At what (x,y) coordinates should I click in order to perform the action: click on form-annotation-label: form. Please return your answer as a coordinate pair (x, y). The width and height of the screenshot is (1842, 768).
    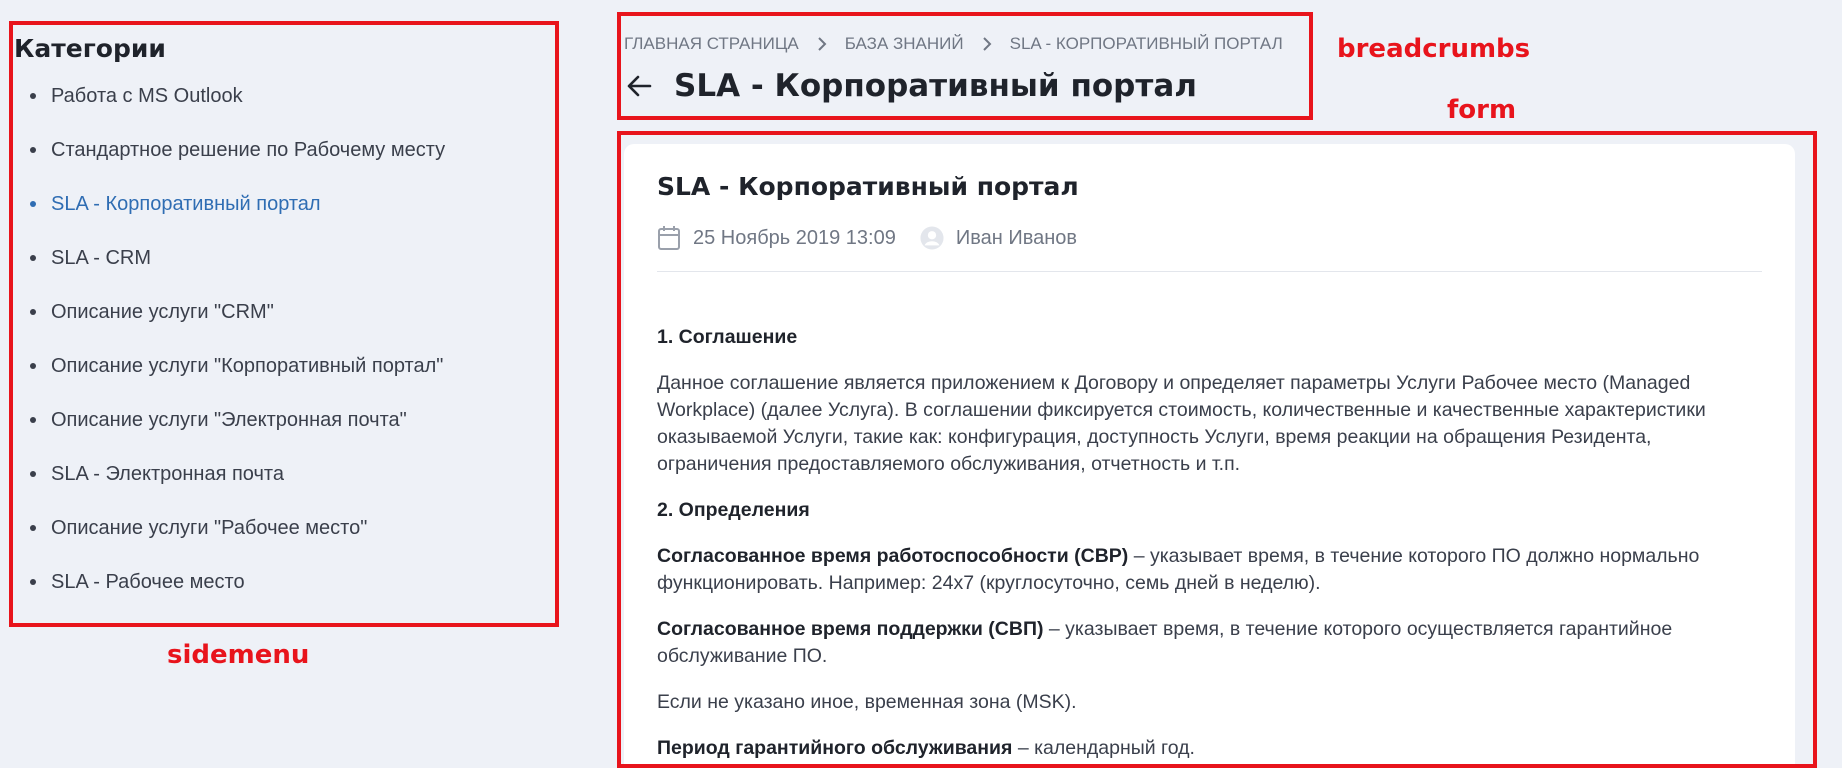
    Looking at the image, I should click on (1482, 110).